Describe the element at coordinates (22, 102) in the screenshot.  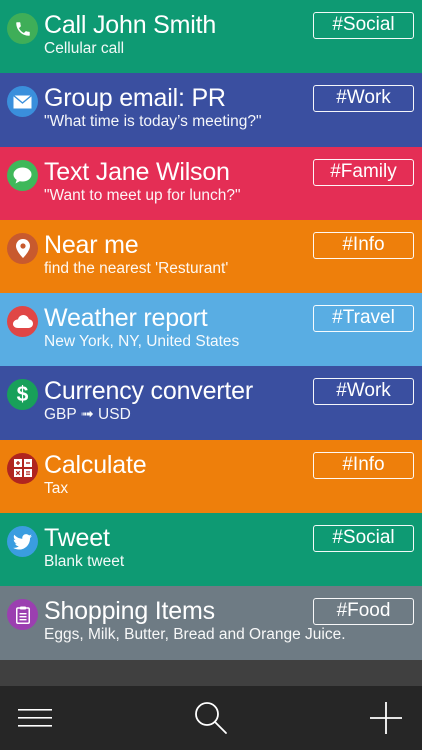
I see `mail-icon` at that location.